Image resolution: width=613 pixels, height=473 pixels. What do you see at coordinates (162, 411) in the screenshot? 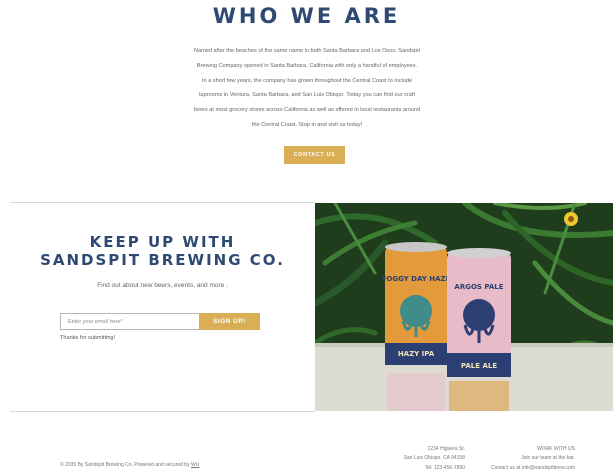
I see `section-divider-bottom` at bounding box center [162, 411].